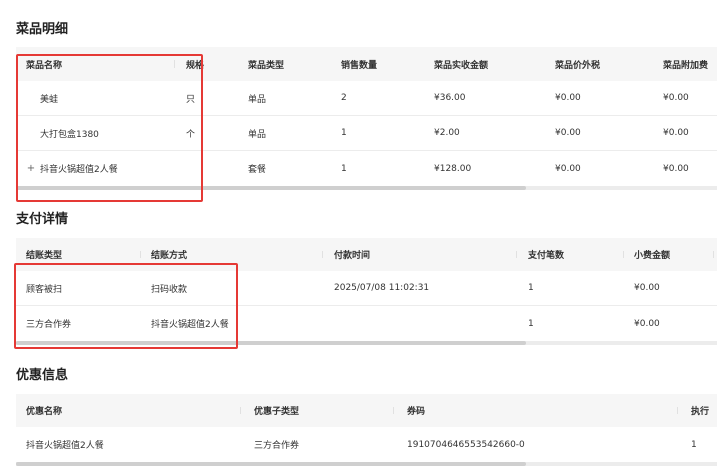 The width and height of the screenshot is (717, 474). Describe the element at coordinates (44, 64) in the screenshot. I see `col-dish-name: 菜品名称` at that location.